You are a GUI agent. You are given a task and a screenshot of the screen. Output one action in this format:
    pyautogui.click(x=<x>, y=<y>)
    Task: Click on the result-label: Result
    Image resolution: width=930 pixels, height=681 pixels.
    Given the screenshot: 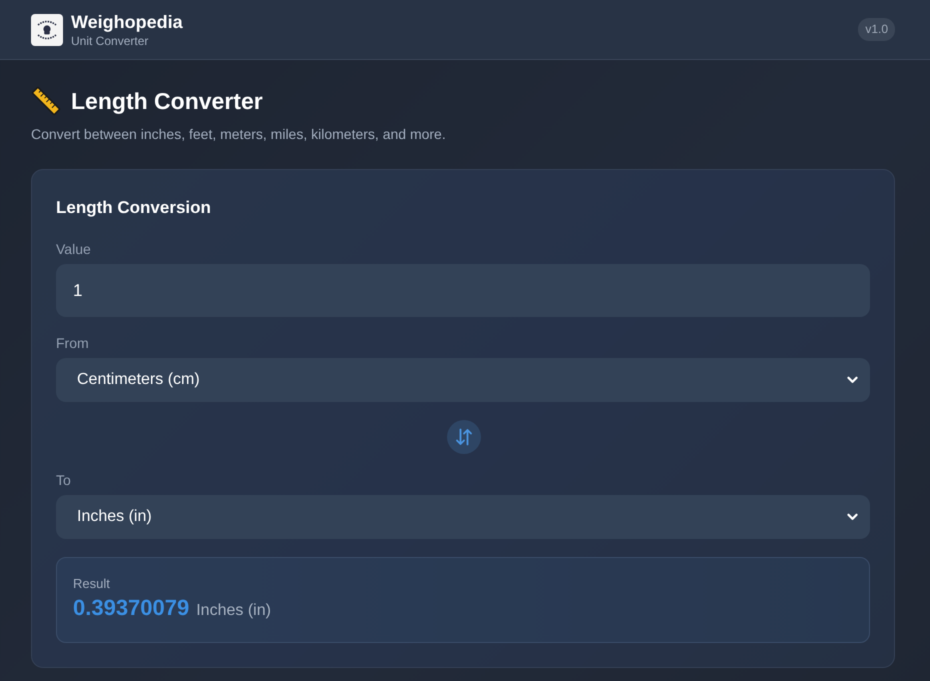 What is the action you would take?
    pyautogui.click(x=92, y=584)
    